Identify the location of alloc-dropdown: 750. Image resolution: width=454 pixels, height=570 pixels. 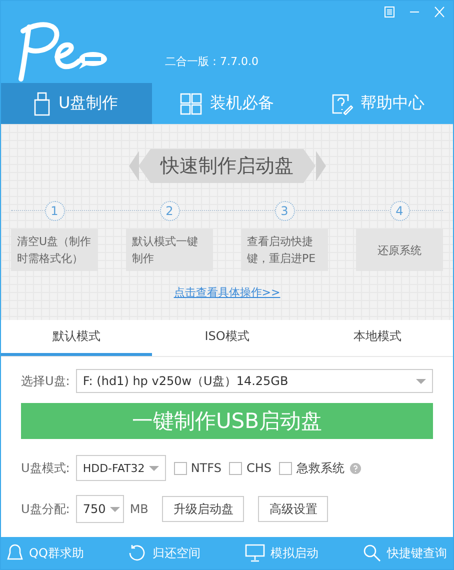
(100, 509).